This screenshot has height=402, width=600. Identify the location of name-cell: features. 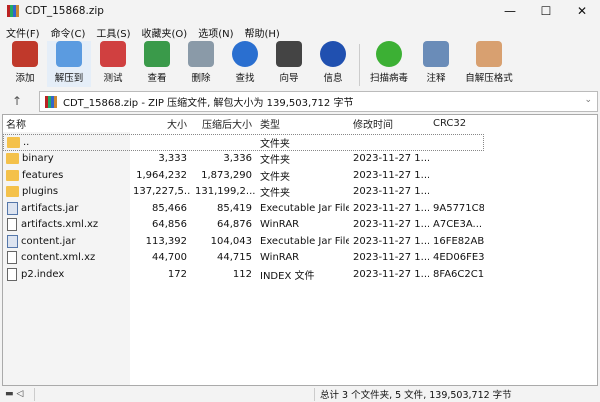
(66, 175).